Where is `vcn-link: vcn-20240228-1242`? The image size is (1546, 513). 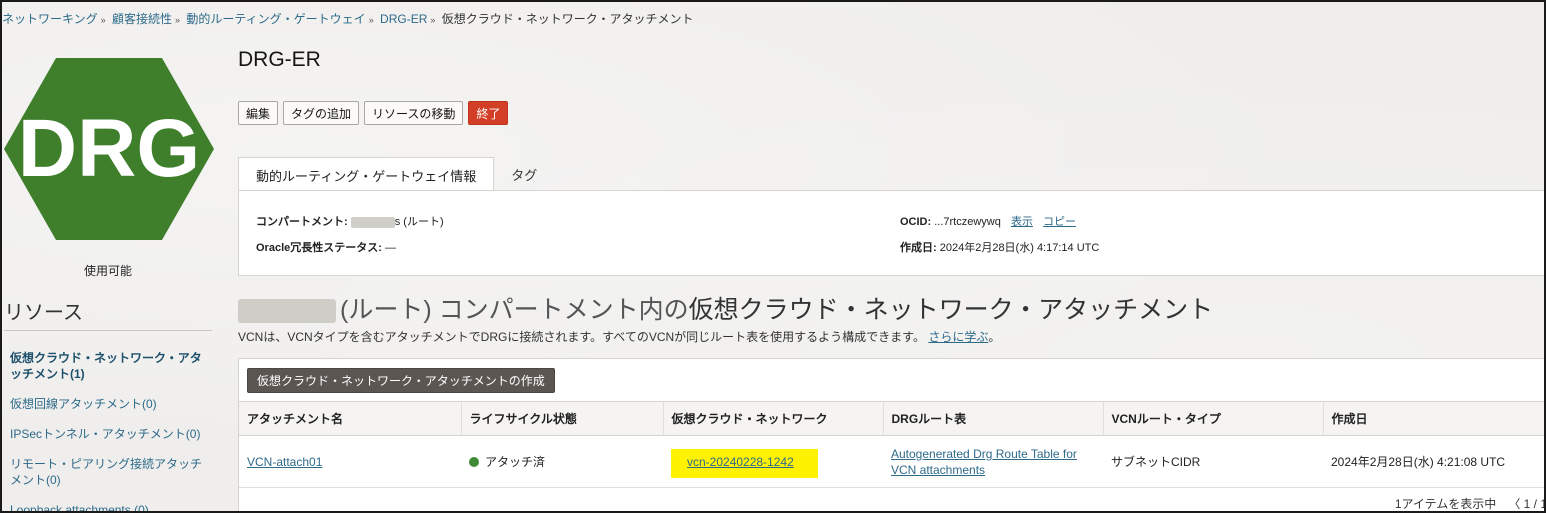
vcn-link: vcn-20240228-1242 is located at coordinates (740, 462).